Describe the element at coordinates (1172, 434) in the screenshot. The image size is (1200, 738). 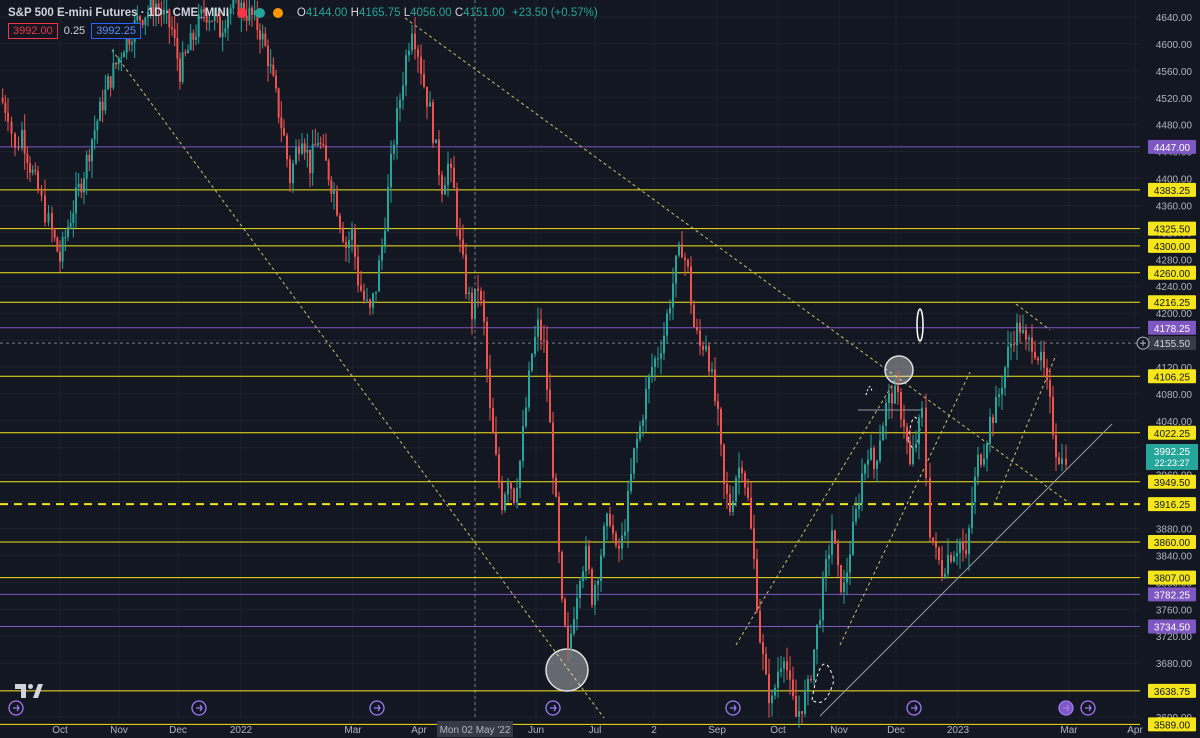
I see `price-level-label: 4022.25` at that location.